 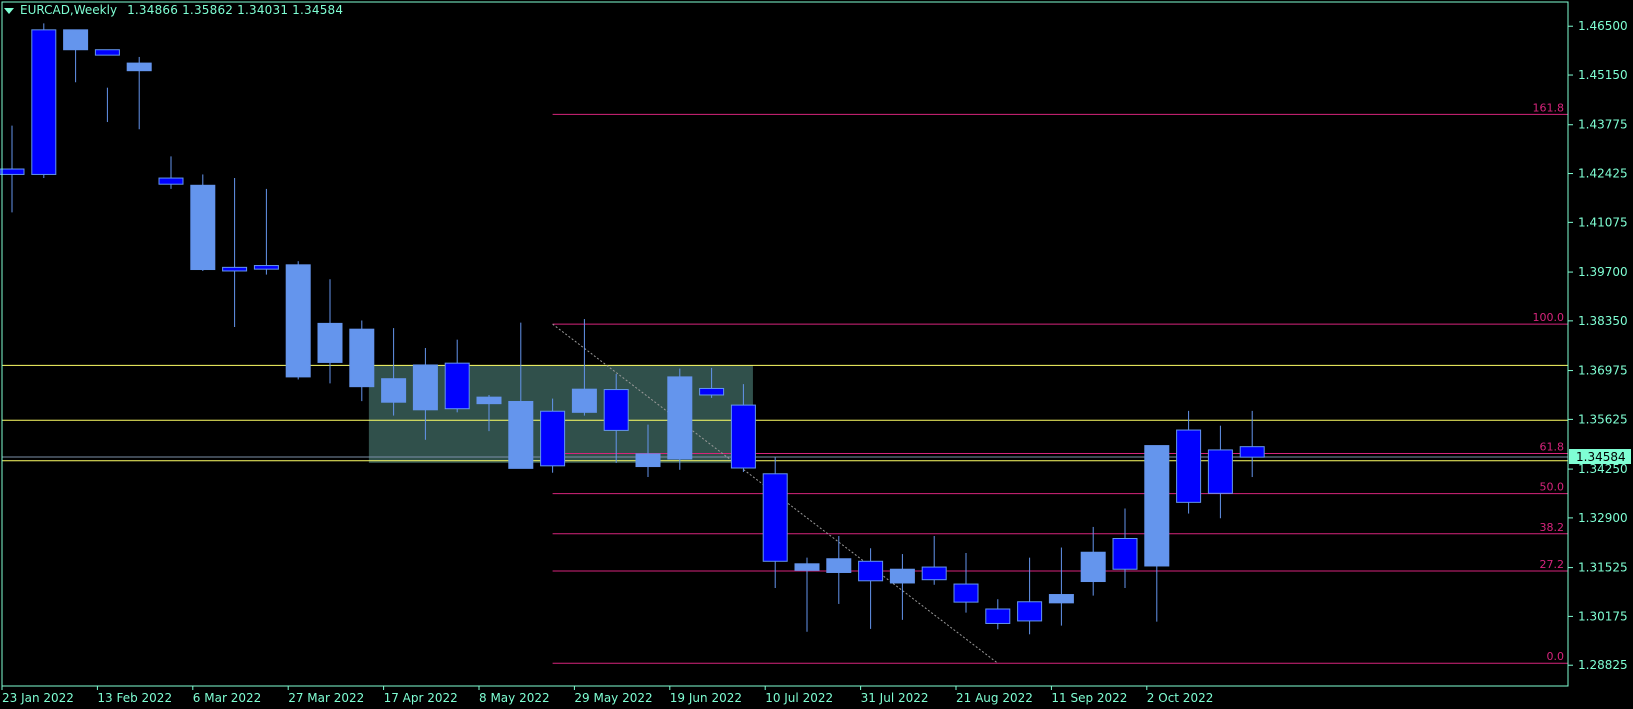 I want to click on fib-level-label: 38.2, so click(x=1552, y=527).